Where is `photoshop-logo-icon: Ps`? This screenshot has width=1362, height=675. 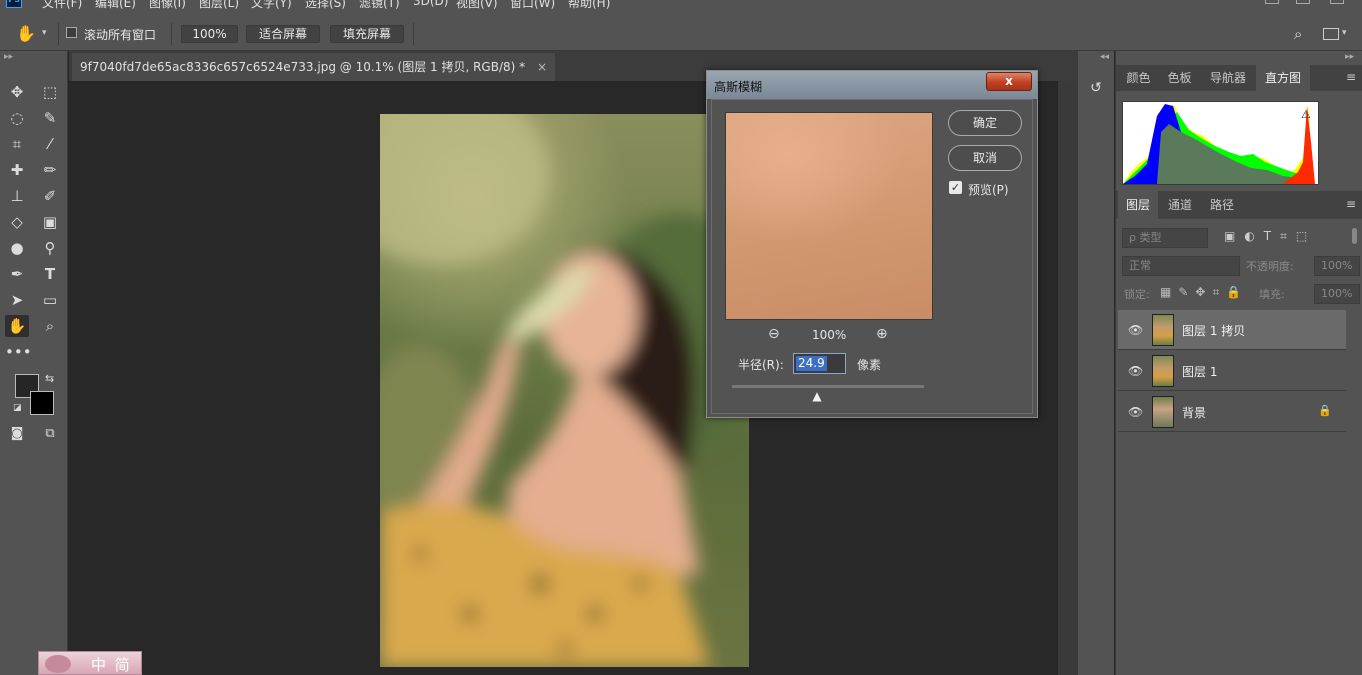 photoshop-logo-icon: Ps is located at coordinates (14, 4).